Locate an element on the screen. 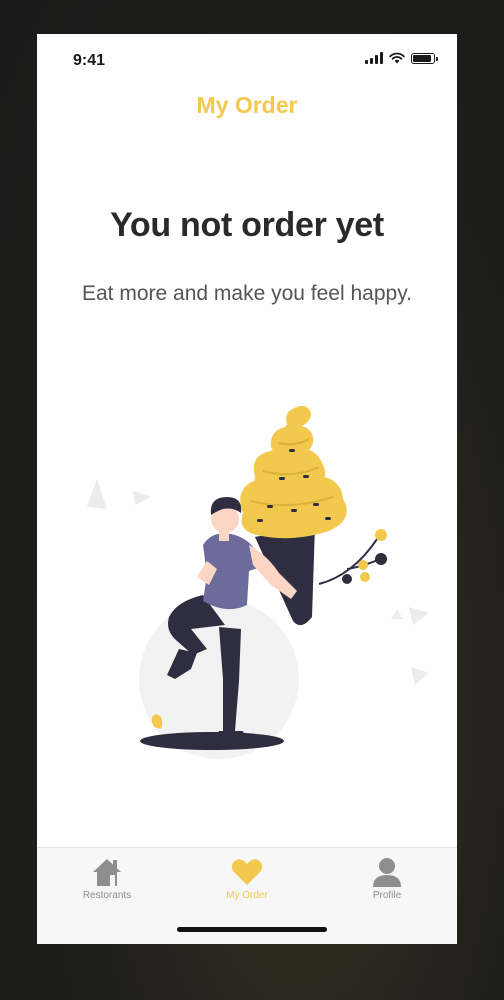 Image resolution: width=504 pixels, height=1000 pixels. tab-my-order: My Order is located at coordinates (247, 881).